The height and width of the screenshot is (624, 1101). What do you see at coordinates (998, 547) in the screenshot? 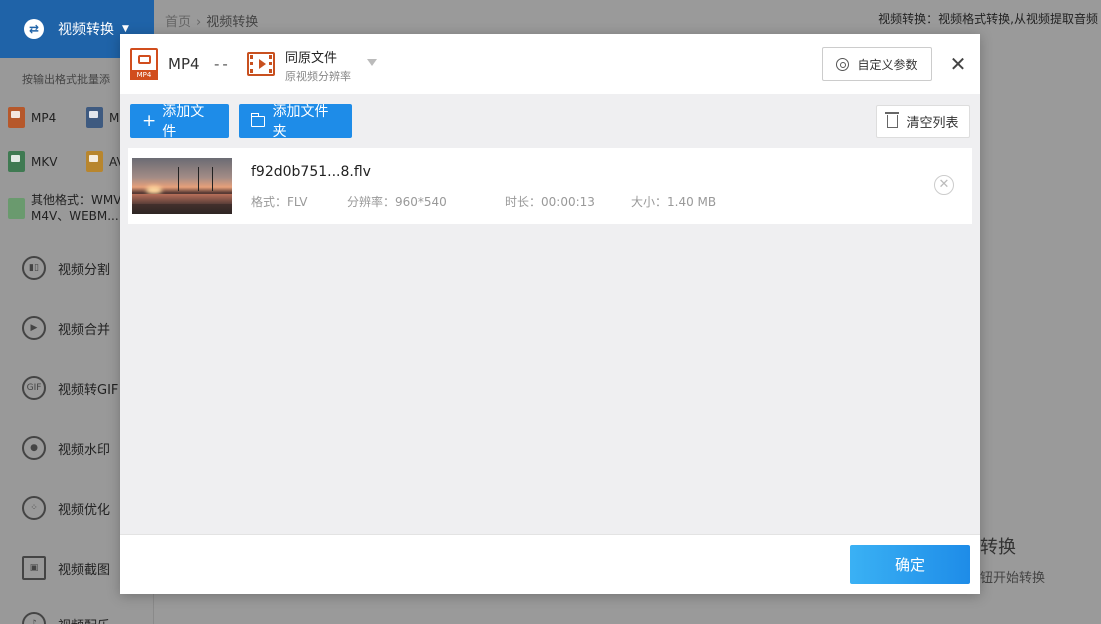
I see `background-title: 转换` at bounding box center [998, 547].